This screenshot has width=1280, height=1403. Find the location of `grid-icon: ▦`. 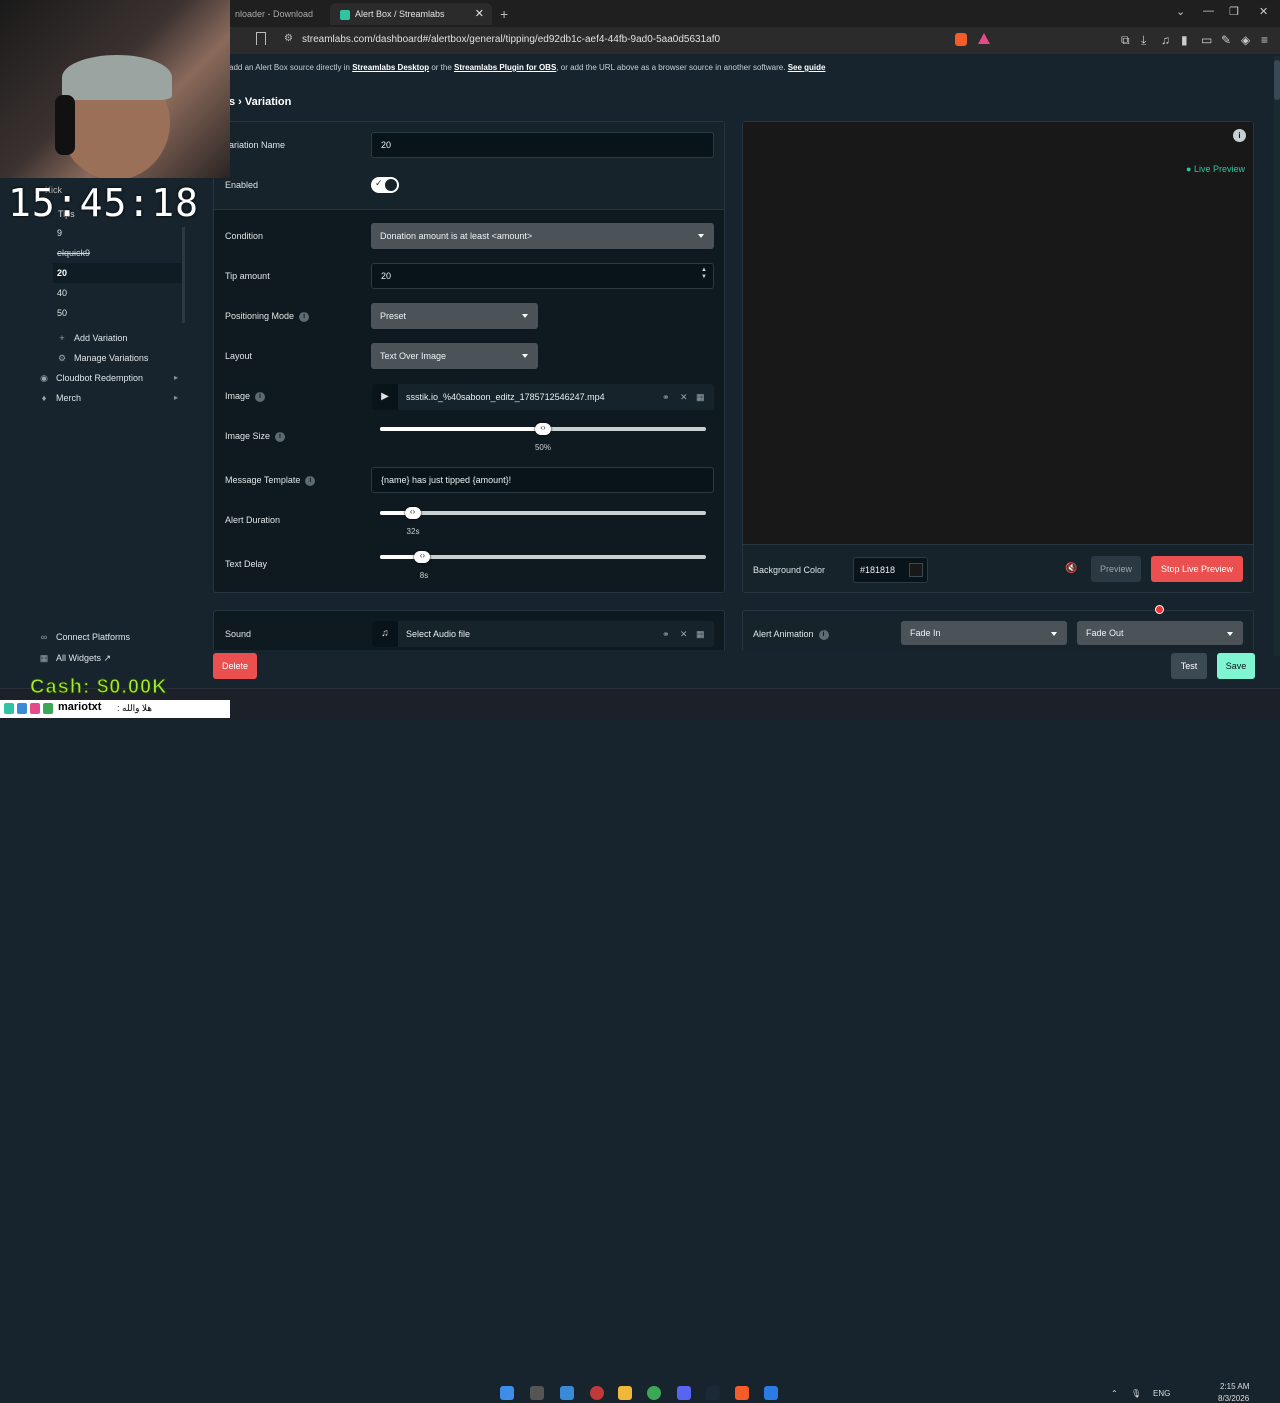

grid-icon: ▦ is located at coordinates (44, 658).